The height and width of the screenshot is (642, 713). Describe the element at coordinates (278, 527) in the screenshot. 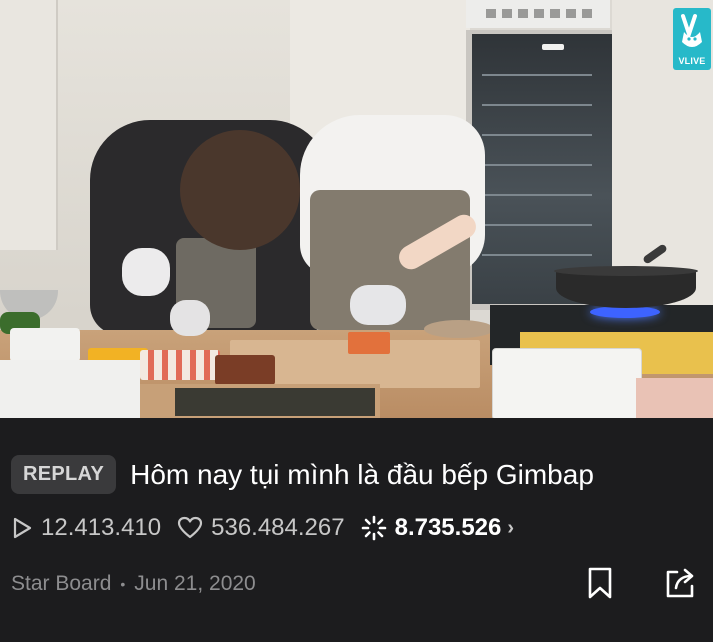

I see `like-count-value: 536.484.267` at that location.